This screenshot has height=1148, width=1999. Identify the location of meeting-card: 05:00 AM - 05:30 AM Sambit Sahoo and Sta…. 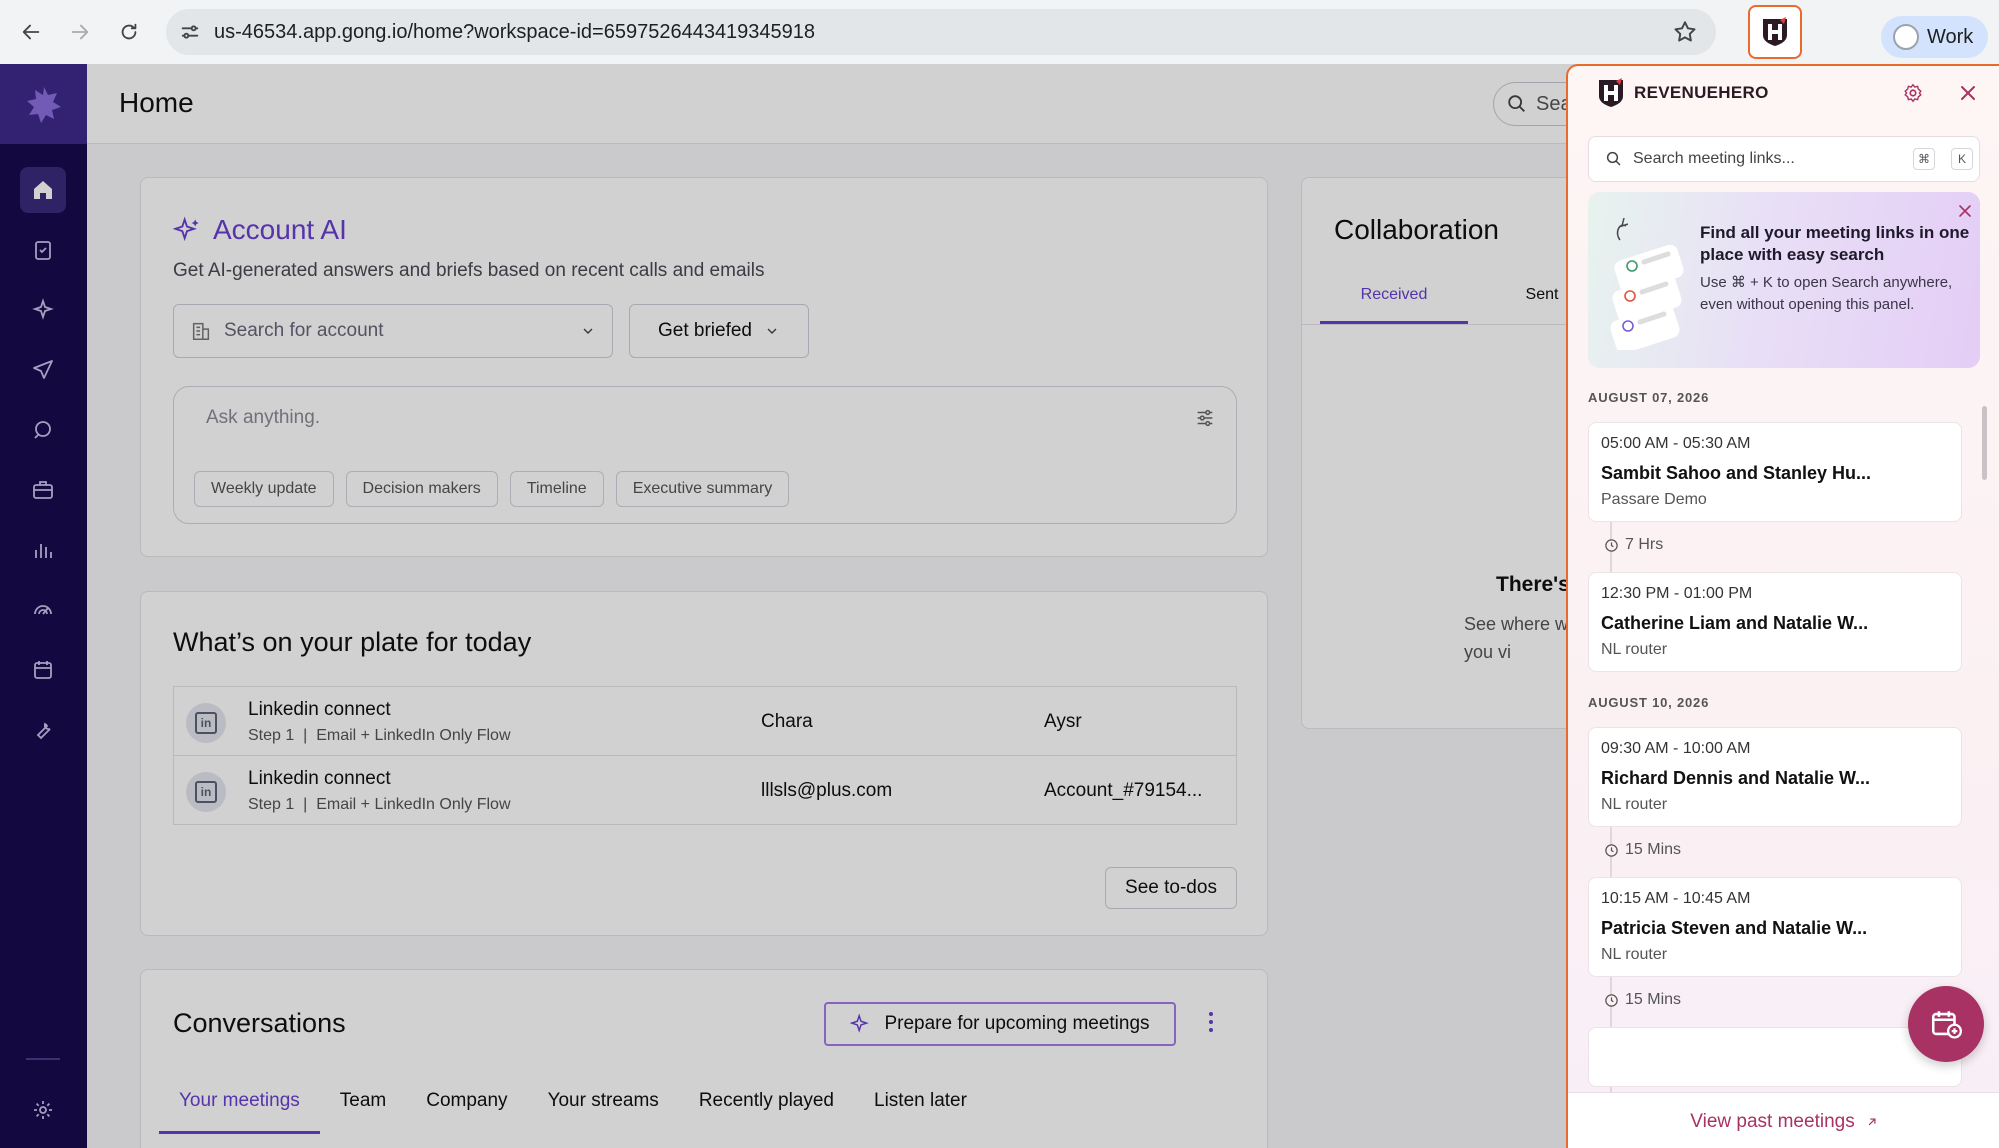
(1775, 472).